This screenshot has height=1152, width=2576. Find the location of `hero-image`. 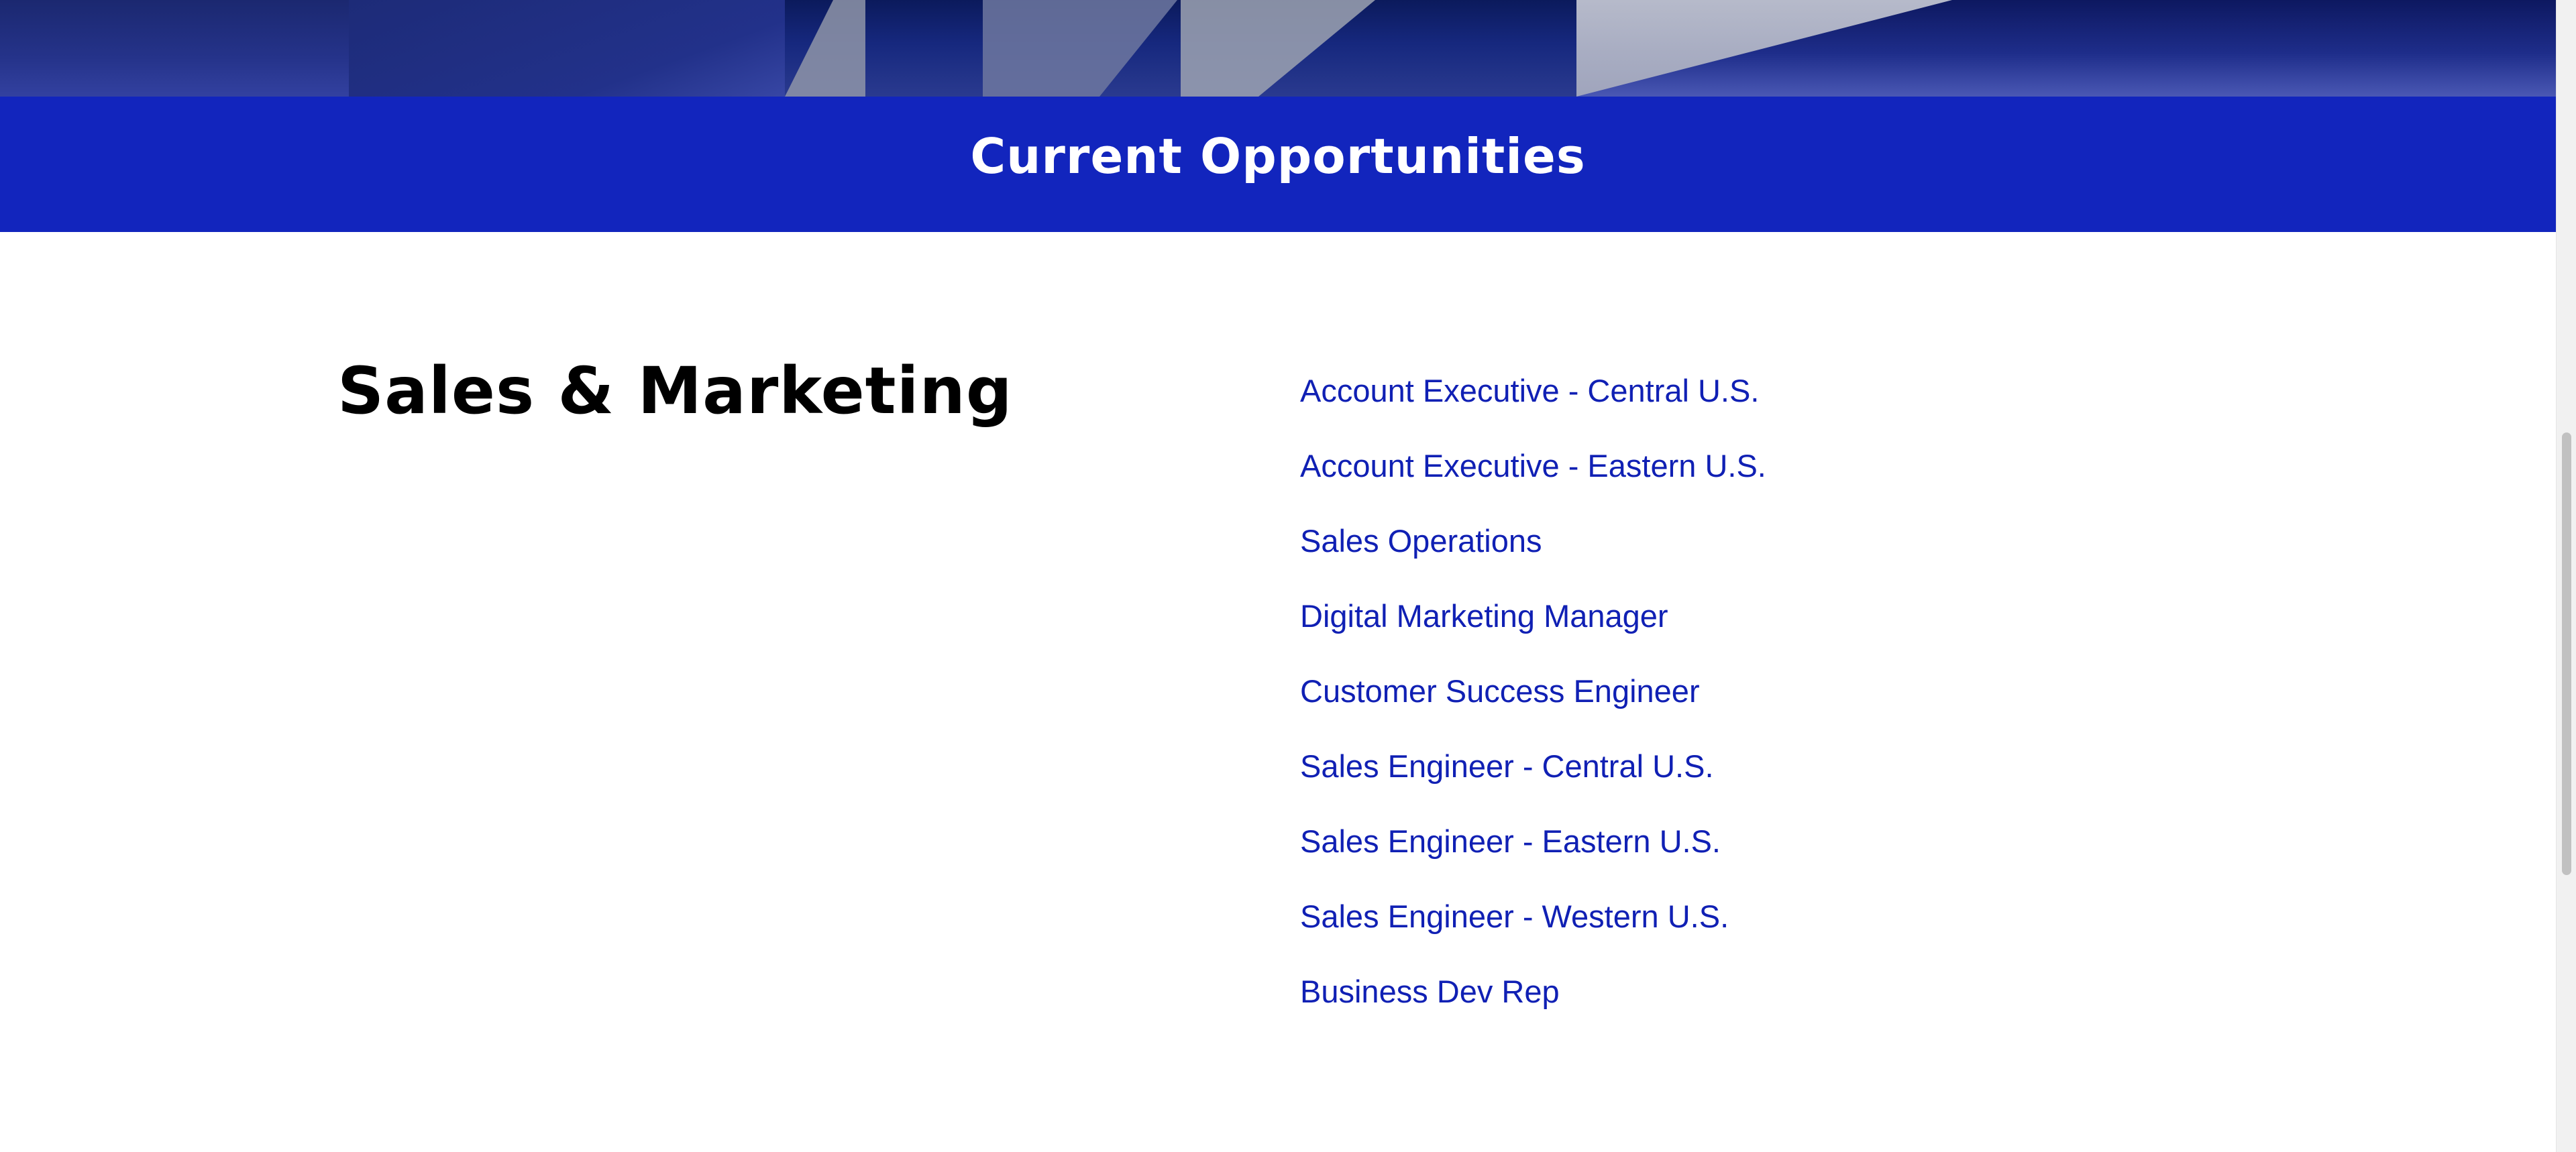

hero-image is located at coordinates (1278, 48).